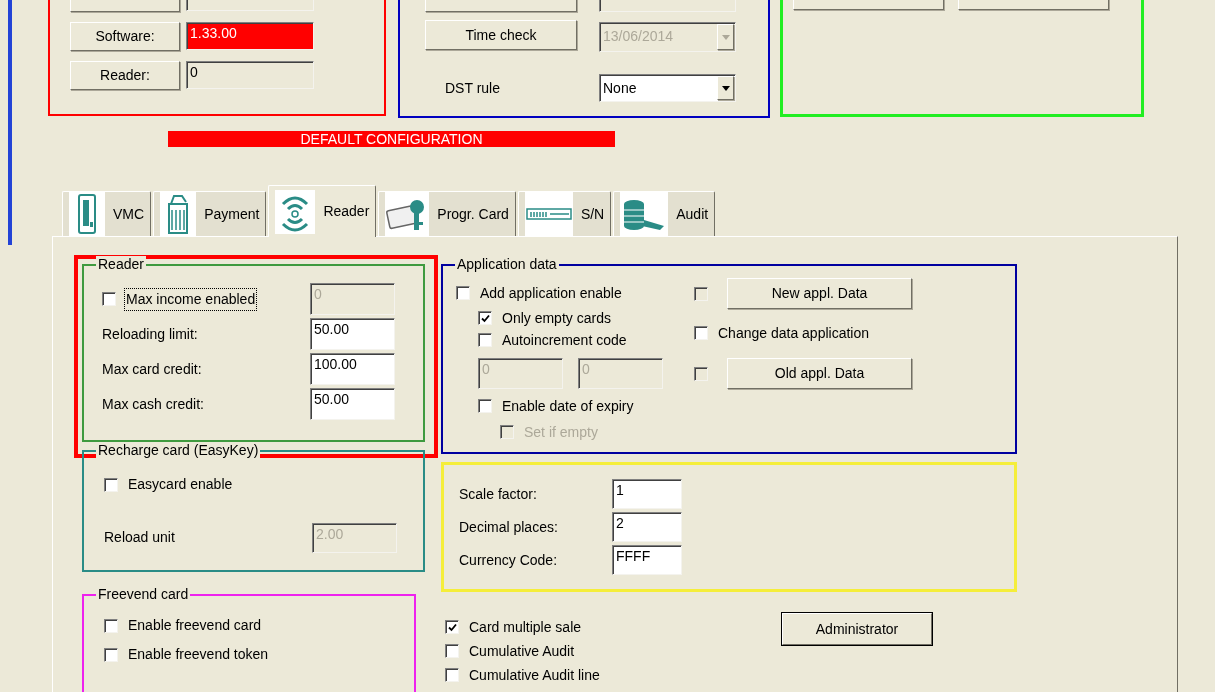  Describe the element at coordinates (191, 299) in the screenshot. I see `checkbox-label: Max income enabled` at that location.